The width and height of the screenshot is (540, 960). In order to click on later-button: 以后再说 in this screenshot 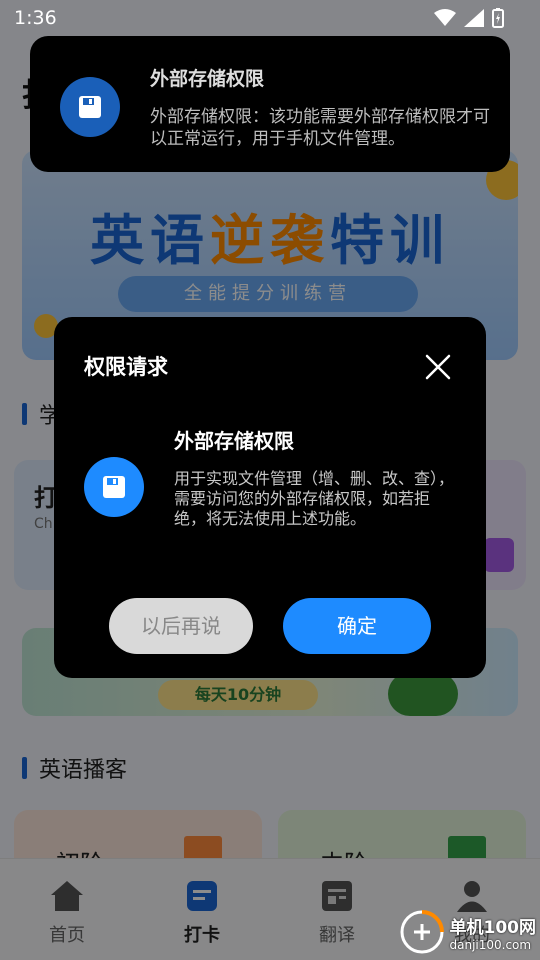, I will do `click(181, 626)`.